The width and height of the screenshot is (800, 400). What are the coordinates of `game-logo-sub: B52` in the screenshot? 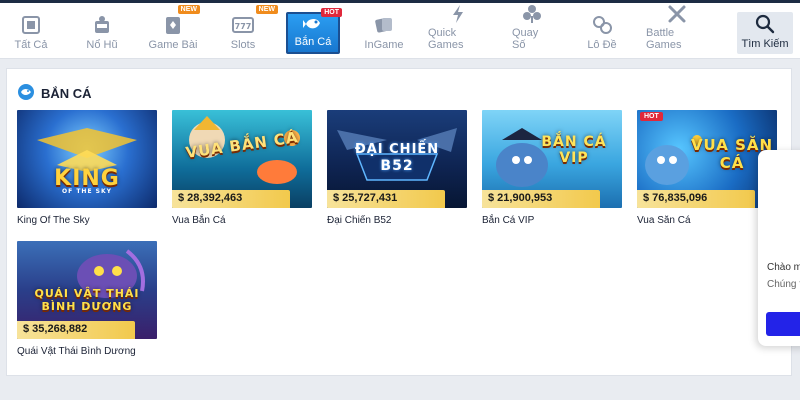 It's located at (397, 166).